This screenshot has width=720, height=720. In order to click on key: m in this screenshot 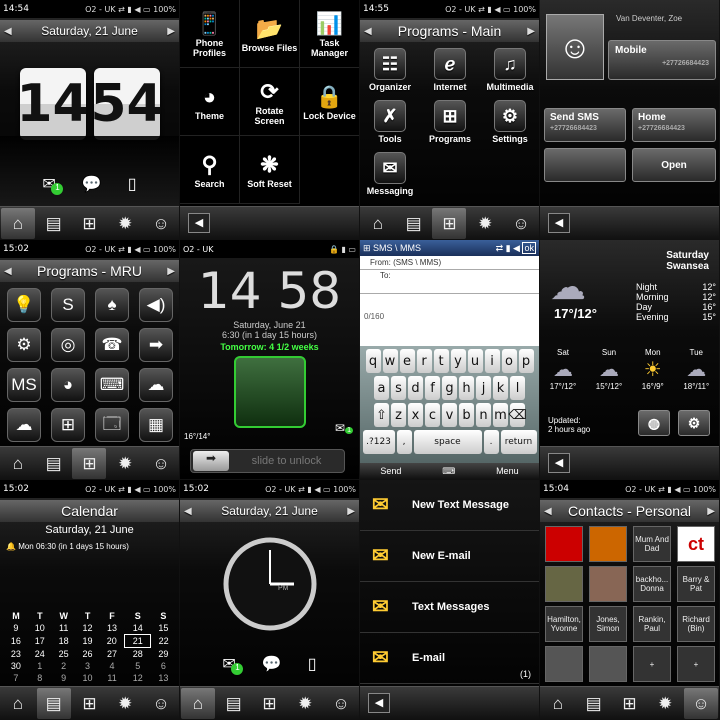, I will do `click(500, 415)`.